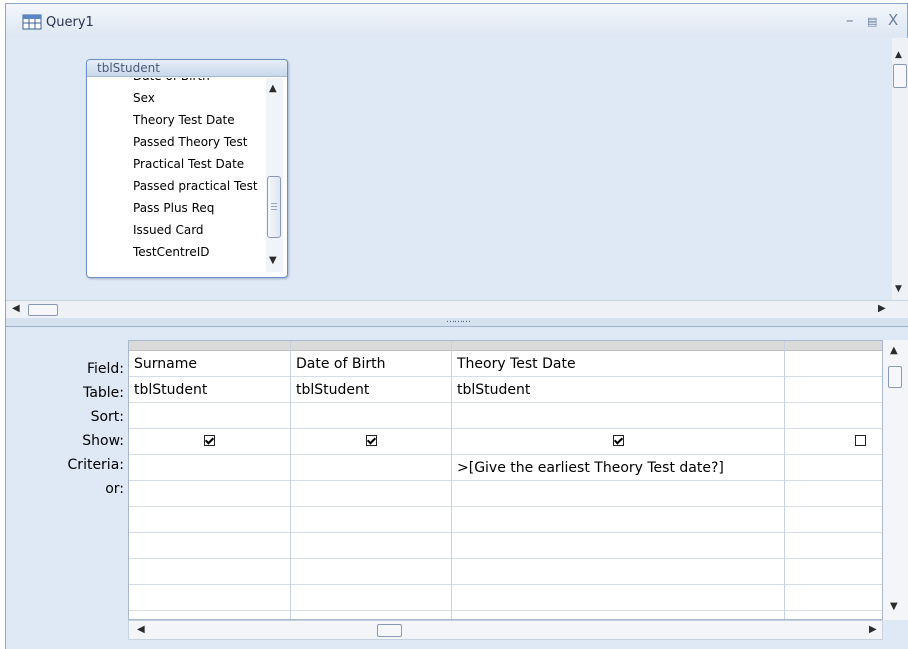  I want to click on field-list-item: Pass Plus Req, so click(198, 208).